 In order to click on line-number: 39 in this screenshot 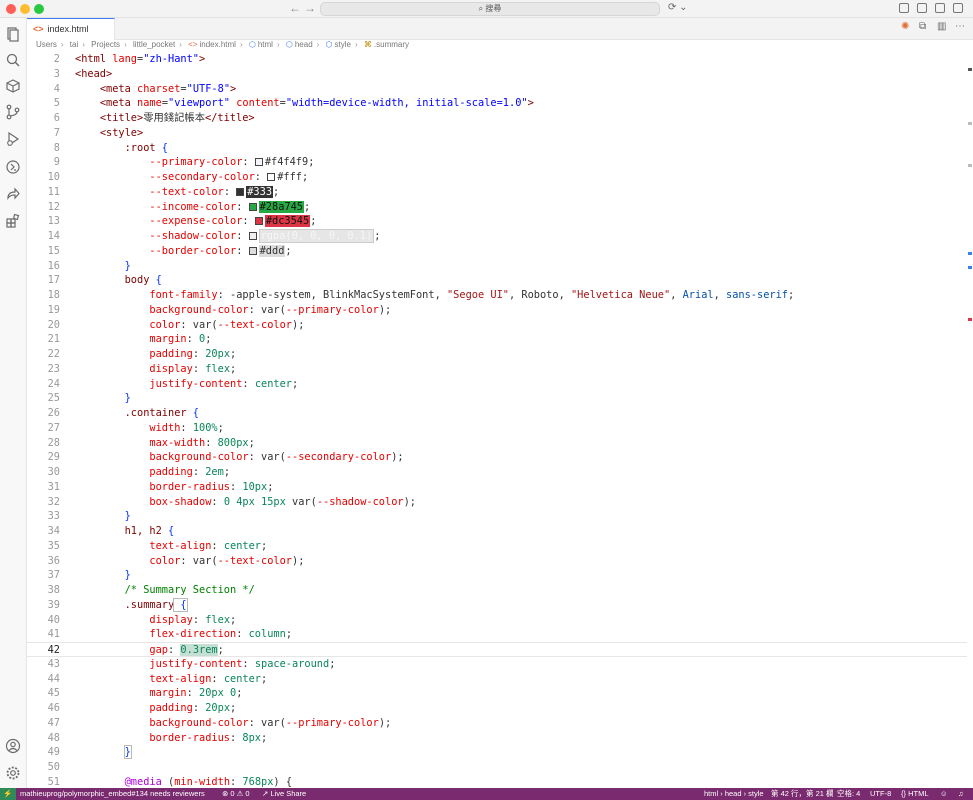, I will do `click(53, 604)`.